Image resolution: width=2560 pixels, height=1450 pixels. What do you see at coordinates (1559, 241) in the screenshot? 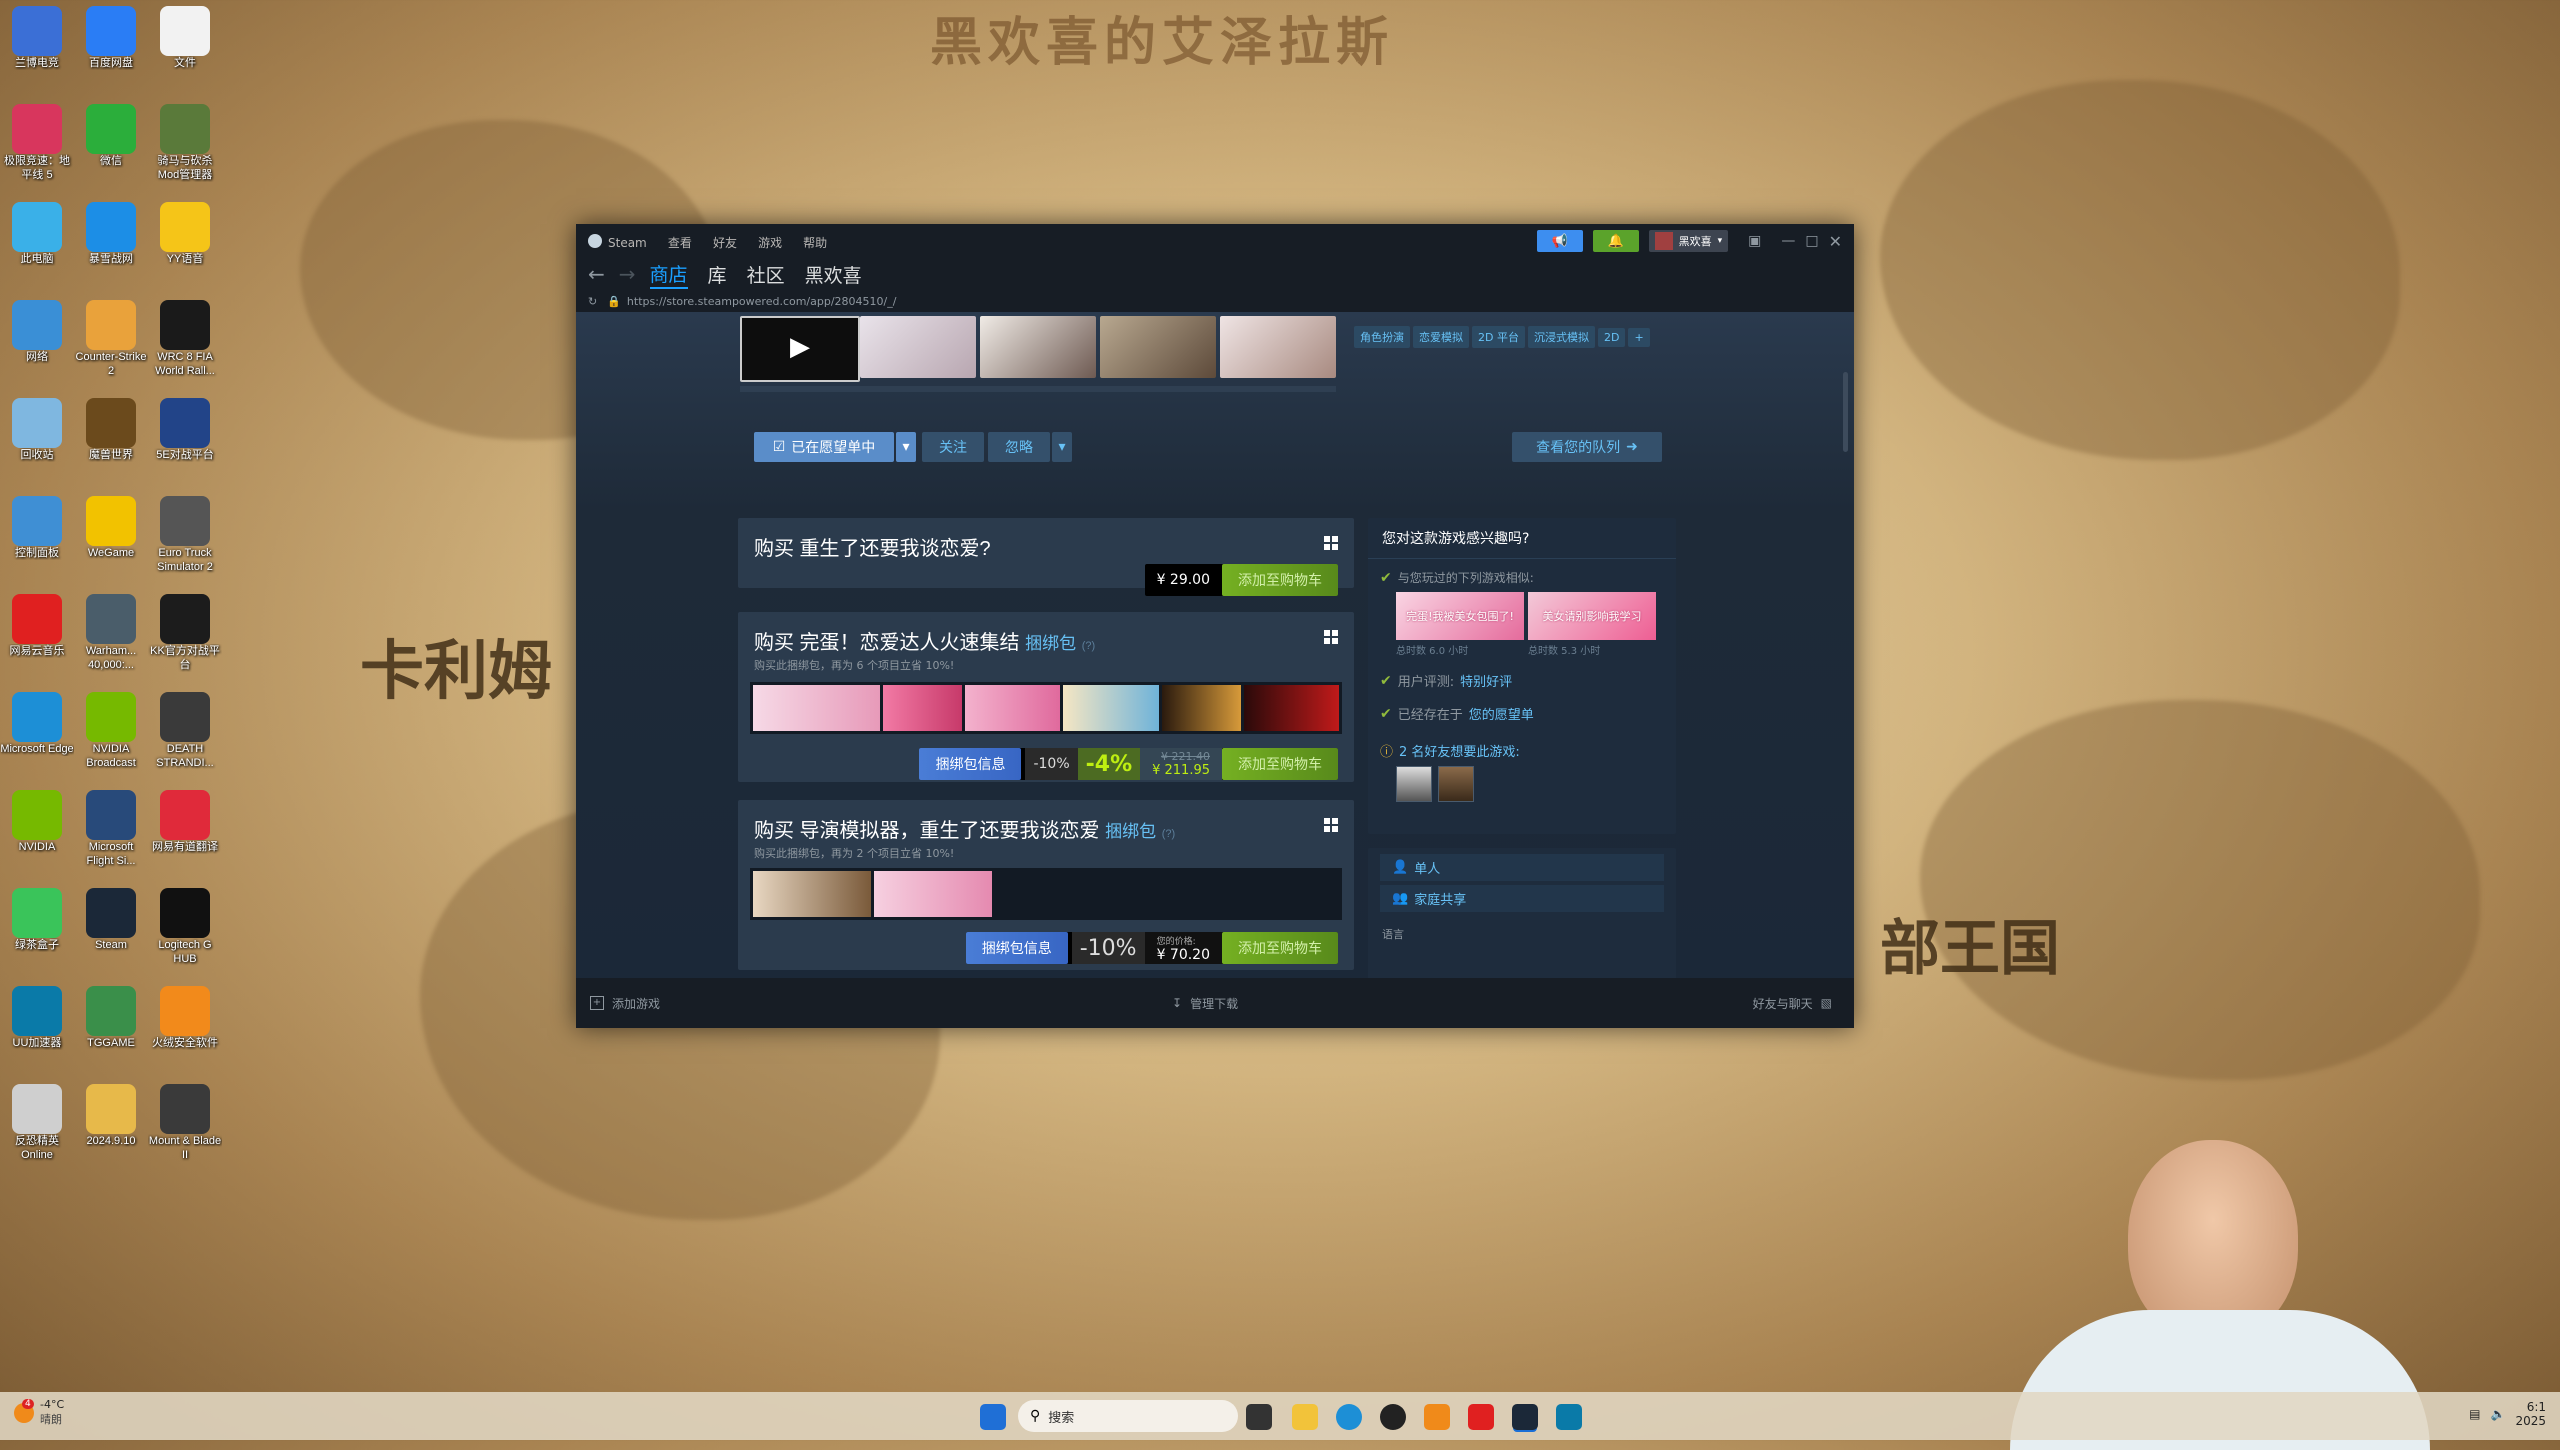
I see `announcement-button: 📢` at bounding box center [1559, 241].